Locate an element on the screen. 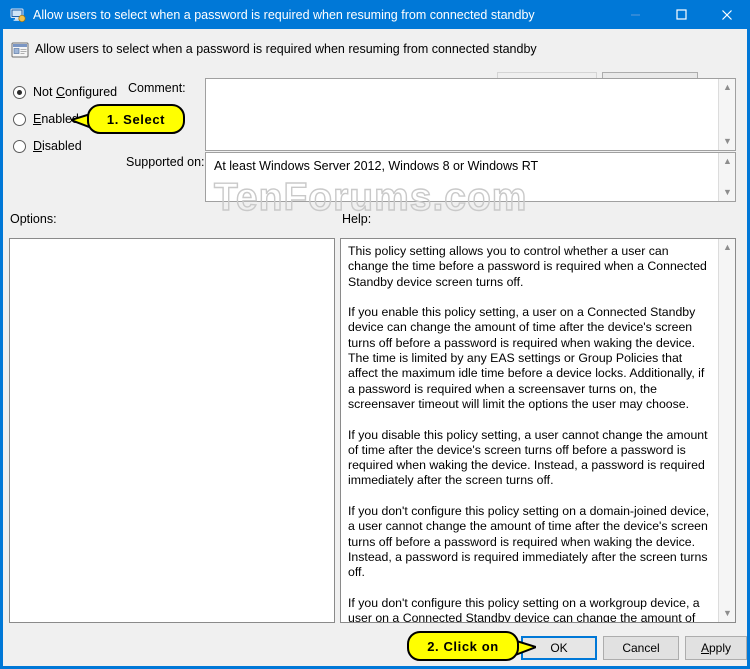 The image size is (750, 669). group-policy-setting-icon is located at coordinates (20, 50).